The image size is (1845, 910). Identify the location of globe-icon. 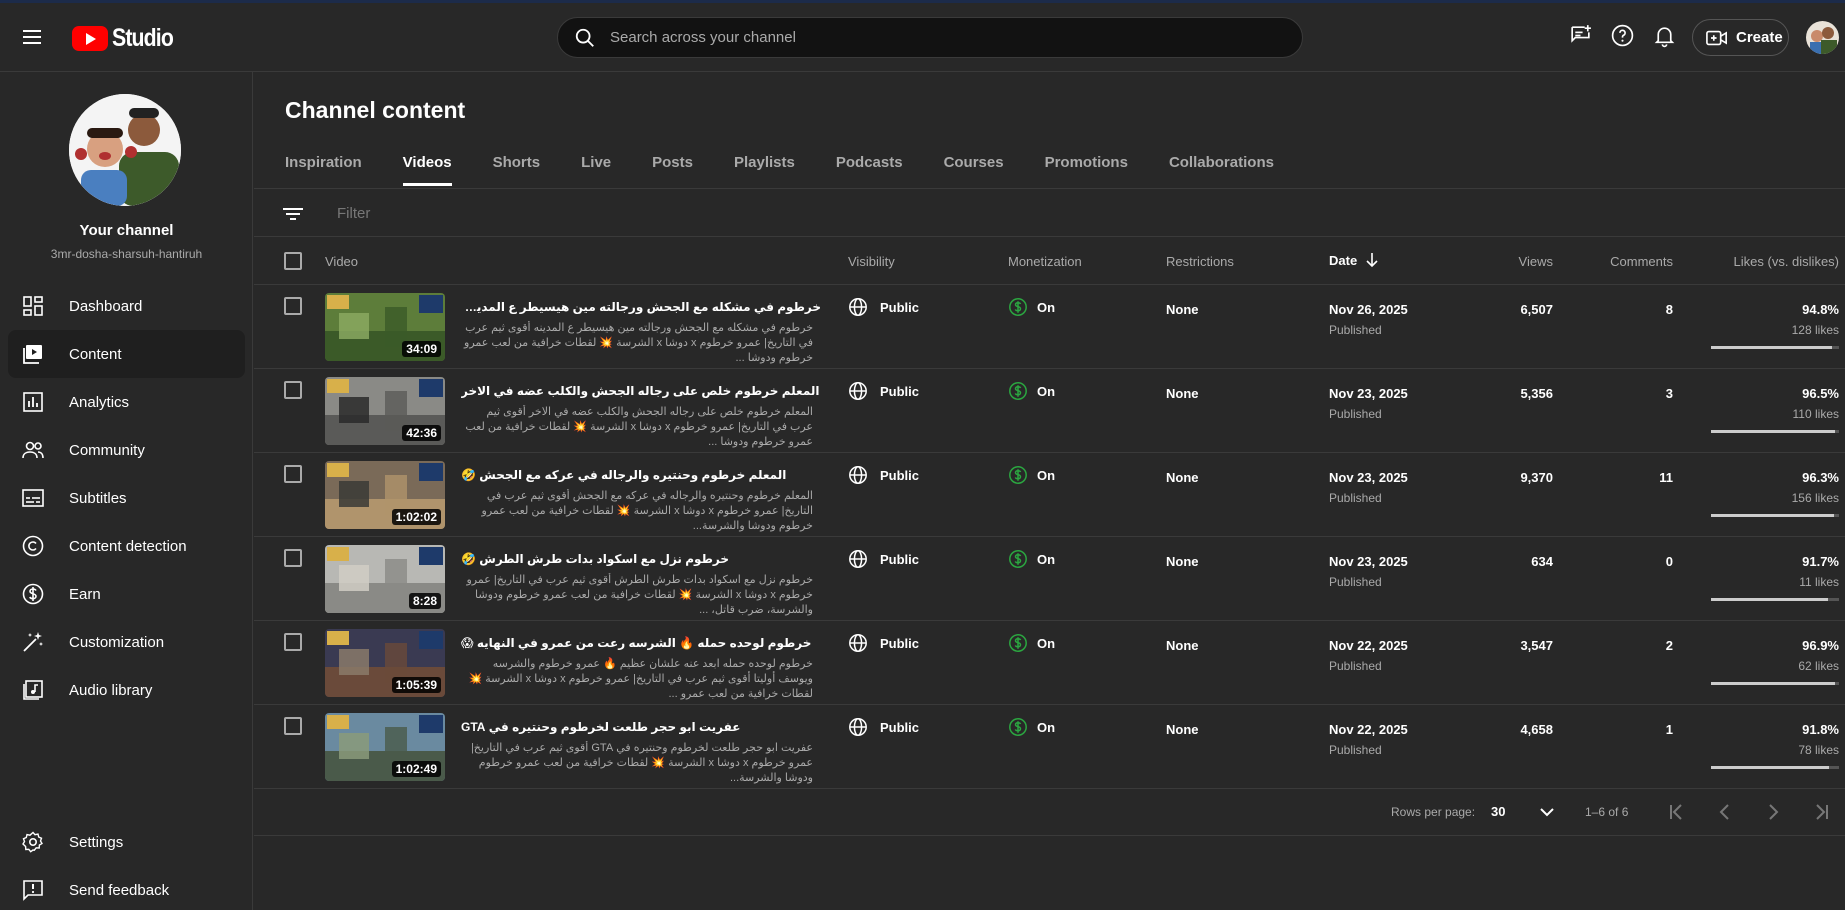
(858, 643).